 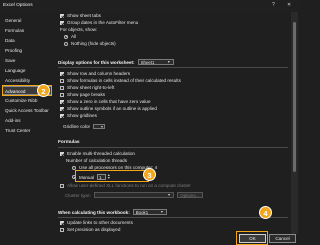 What do you see at coordinates (62, 94) in the screenshot?
I see `opt-page-breaks-checkbox` at bounding box center [62, 94].